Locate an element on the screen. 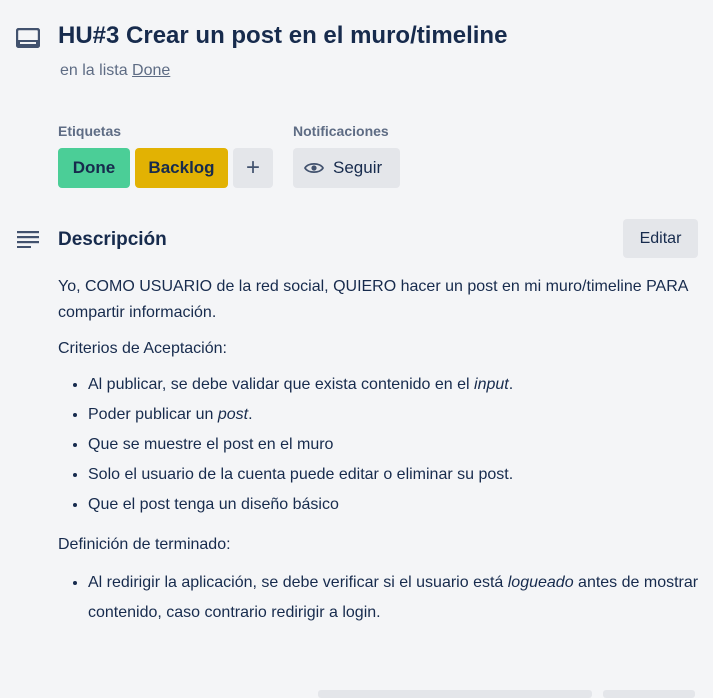  label-done: Done is located at coordinates (94, 168).